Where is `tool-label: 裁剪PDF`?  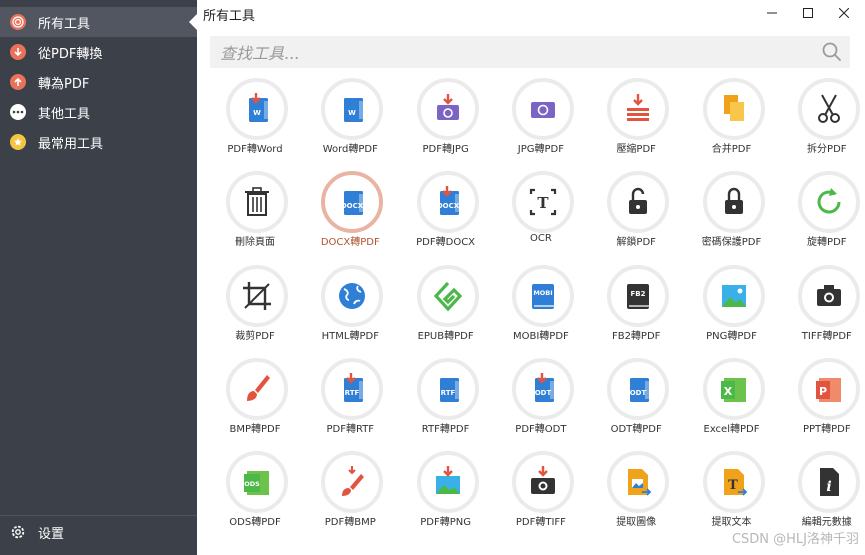
tool-label: 裁剪PDF is located at coordinates (255, 336).